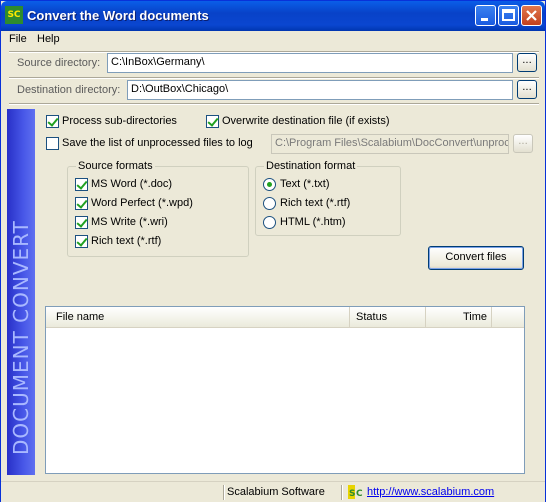 The image size is (546, 504). I want to click on format-rtf-radio, so click(269, 203).